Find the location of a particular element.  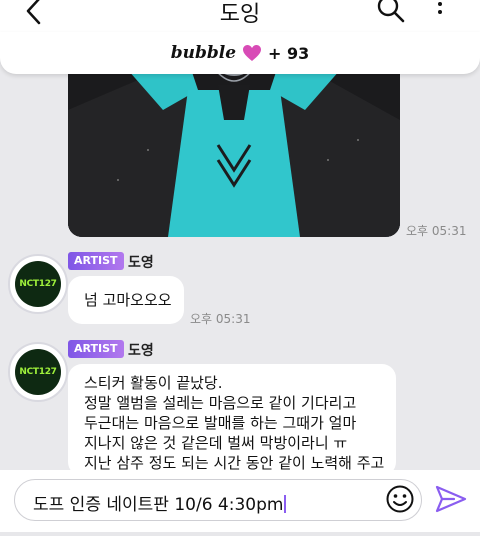

bubble-status-bar: bubble + 93 is located at coordinates (240, 53).